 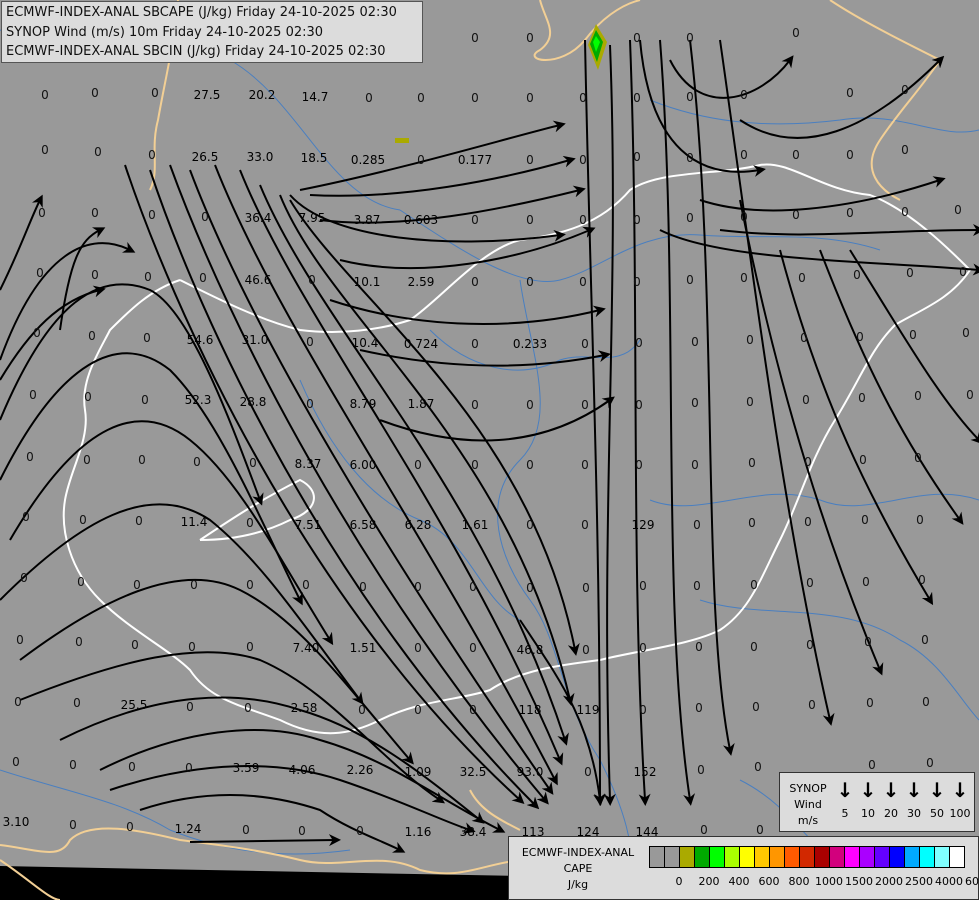 What do you see at coordinates (363, 525) in the screenshot?
I see `cape-value-label: 6.58` at bounding box center [363, 525].